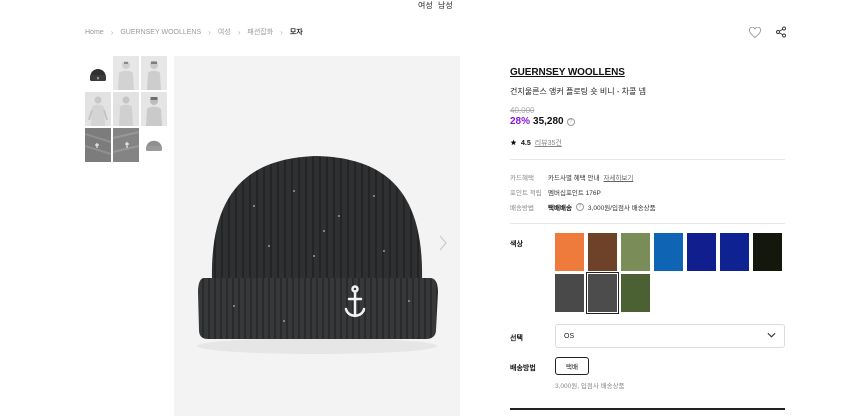 Image resolution: width=850 pixels, height=416 pixels. I want to click on thumbnail-gallery, so click(126, 109).